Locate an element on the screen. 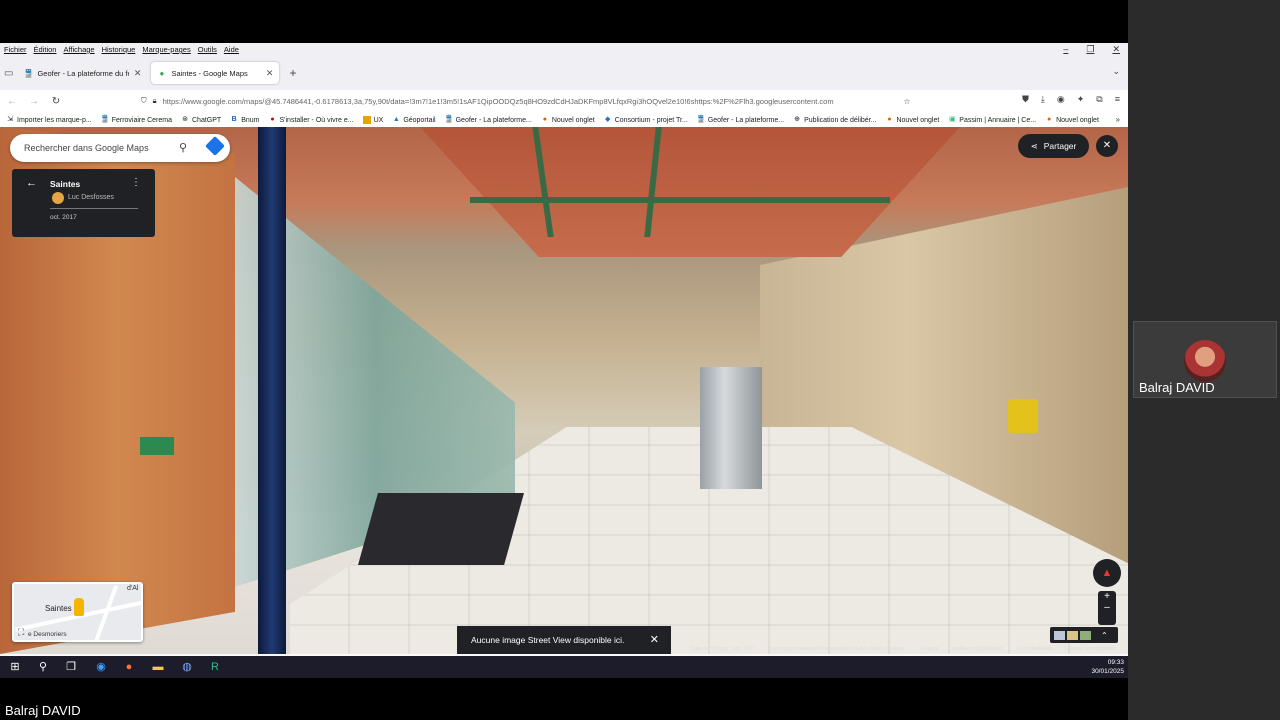 The height and width of the screenshot is (720, 1280). extension-icon: ✦ is located at coordinates (1081, 99).